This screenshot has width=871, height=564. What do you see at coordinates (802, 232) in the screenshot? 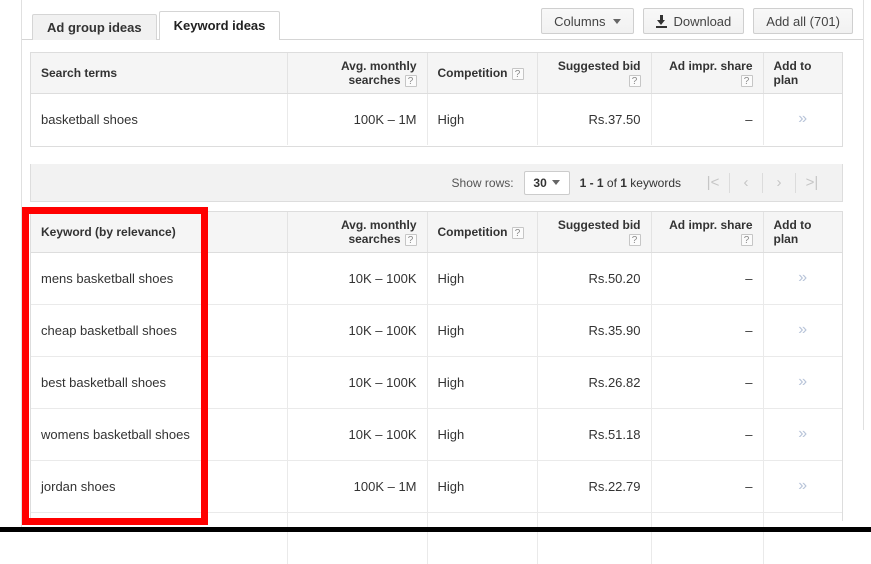
I see `col-add-to-plan-2: Add to plan` at bounding box center [802, 232].